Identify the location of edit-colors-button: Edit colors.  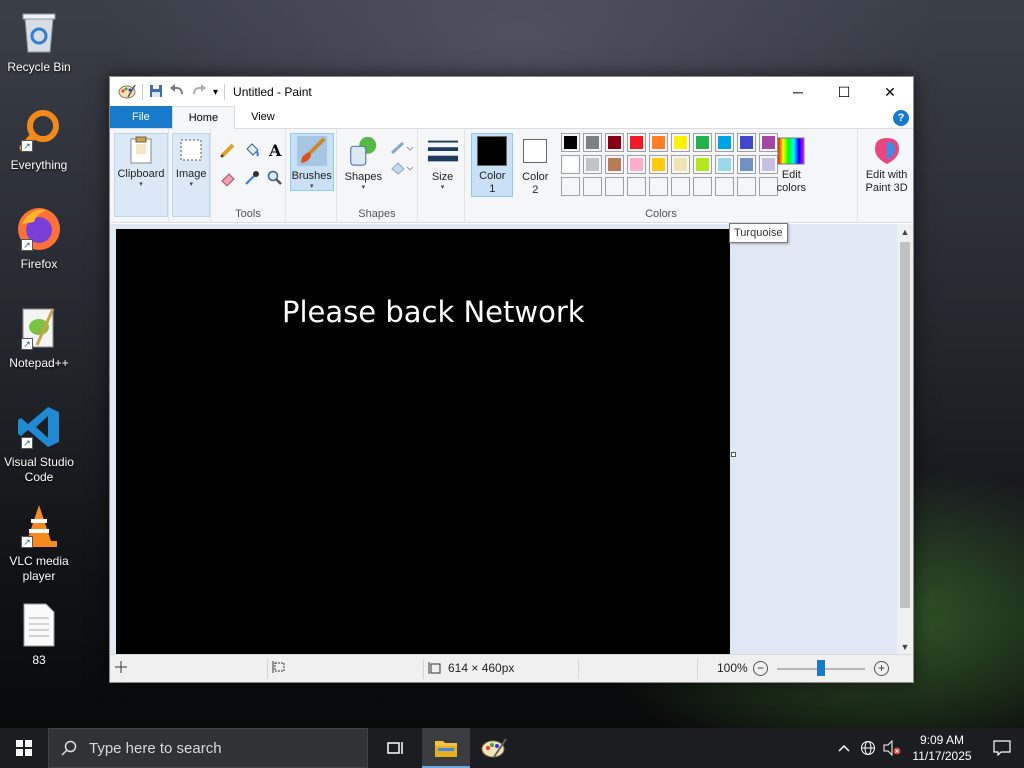
(791, 166).